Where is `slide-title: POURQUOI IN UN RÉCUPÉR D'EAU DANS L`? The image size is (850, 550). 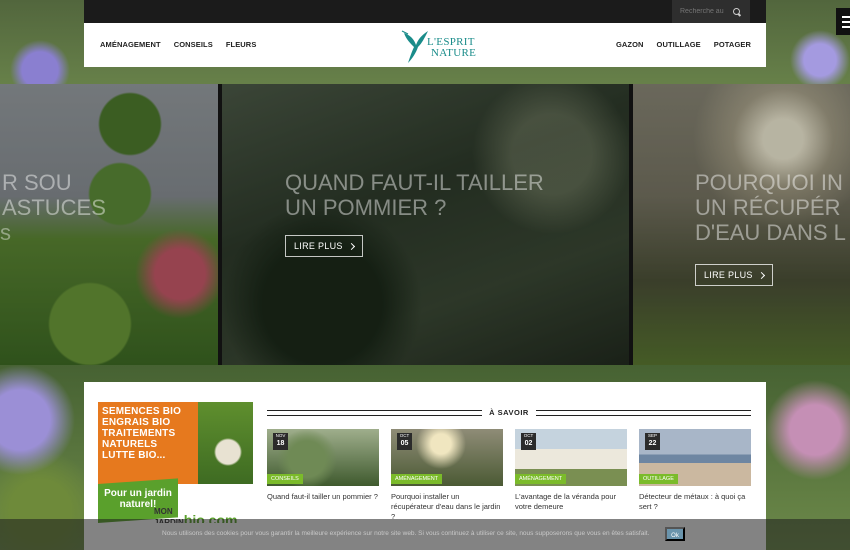 slide-title: POURQUOI IN UN RÉCUPÉR D'EAU DANS L is located at coordinates (770, 207).